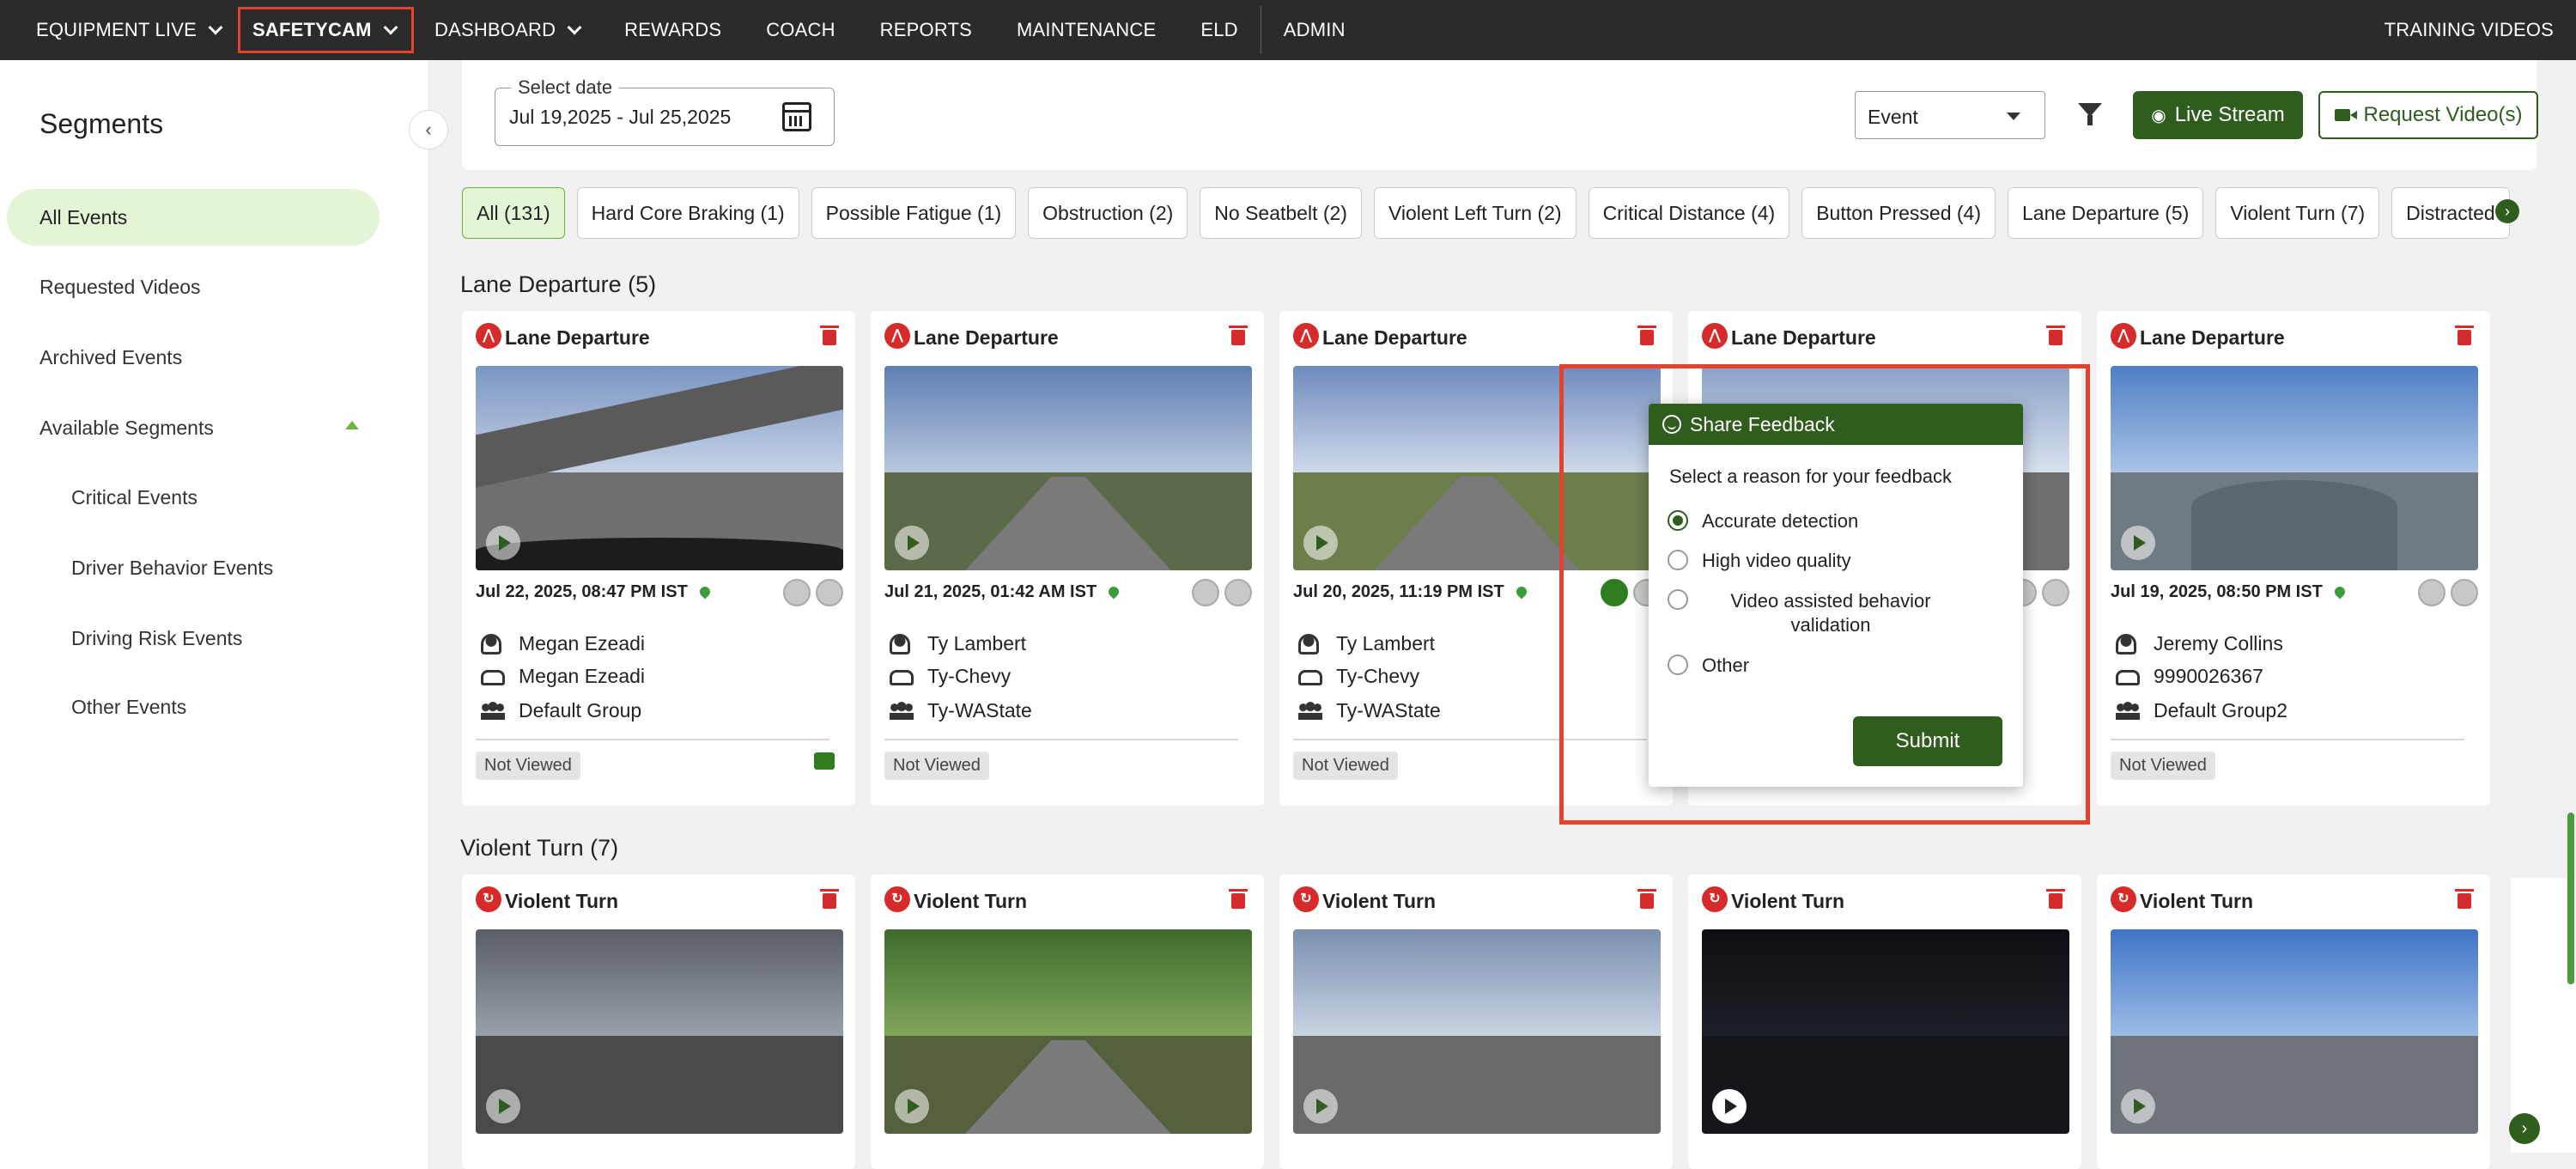 The image size is (2576, 1169). What do you see at coordinates (513, 213) in the screenshot?
I see `chip-all: All (131)` at bounding box center [513, 213].